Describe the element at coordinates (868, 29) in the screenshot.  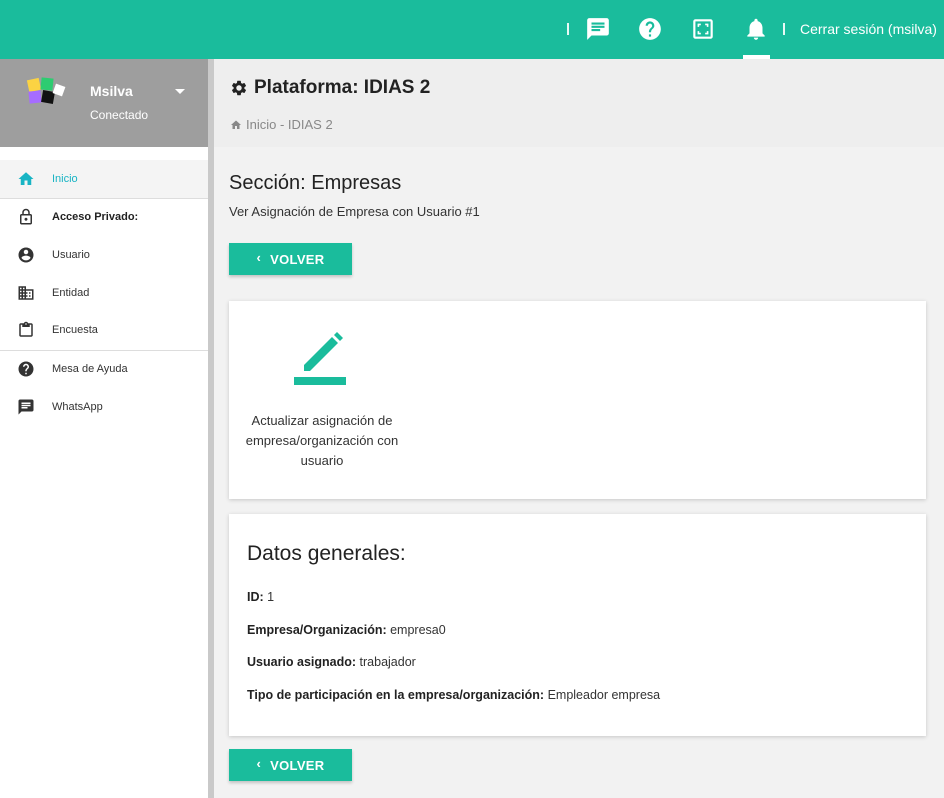
I see `logout-link: Cerrar sesión (msilva)` at that location.